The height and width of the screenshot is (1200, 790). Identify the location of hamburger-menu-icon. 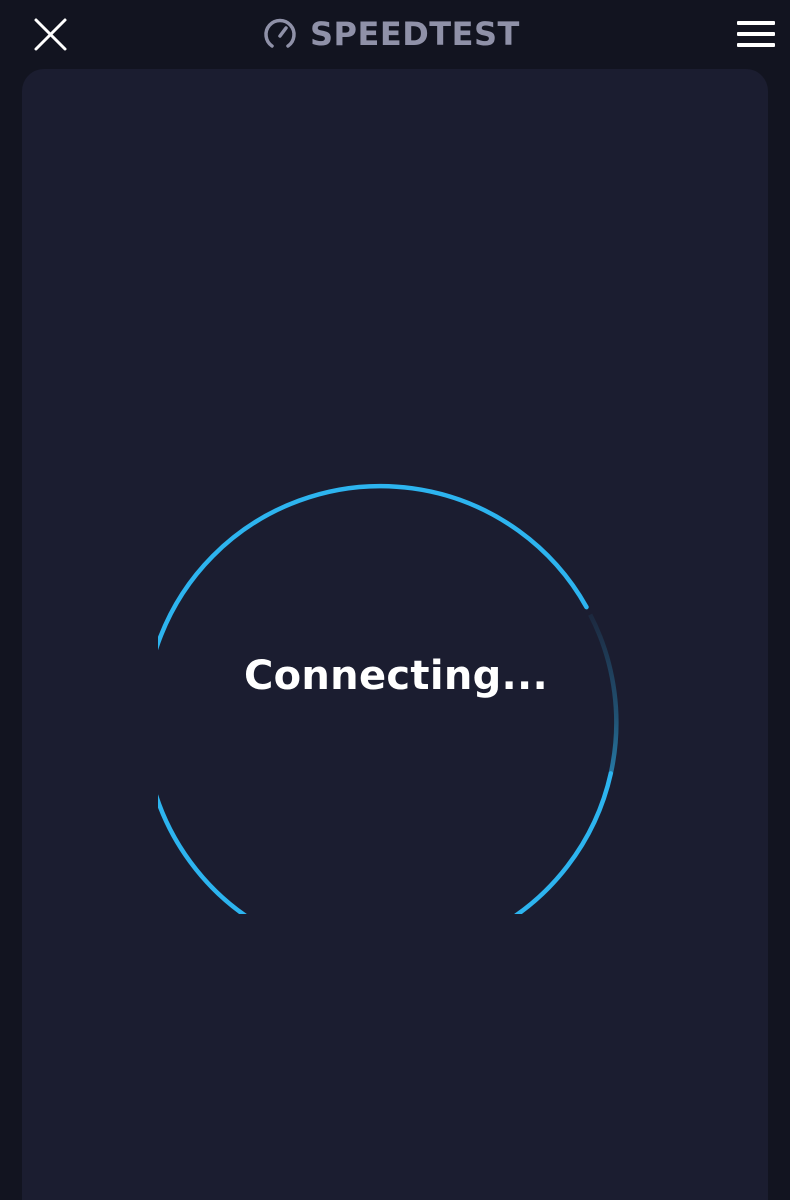
(756, 34).